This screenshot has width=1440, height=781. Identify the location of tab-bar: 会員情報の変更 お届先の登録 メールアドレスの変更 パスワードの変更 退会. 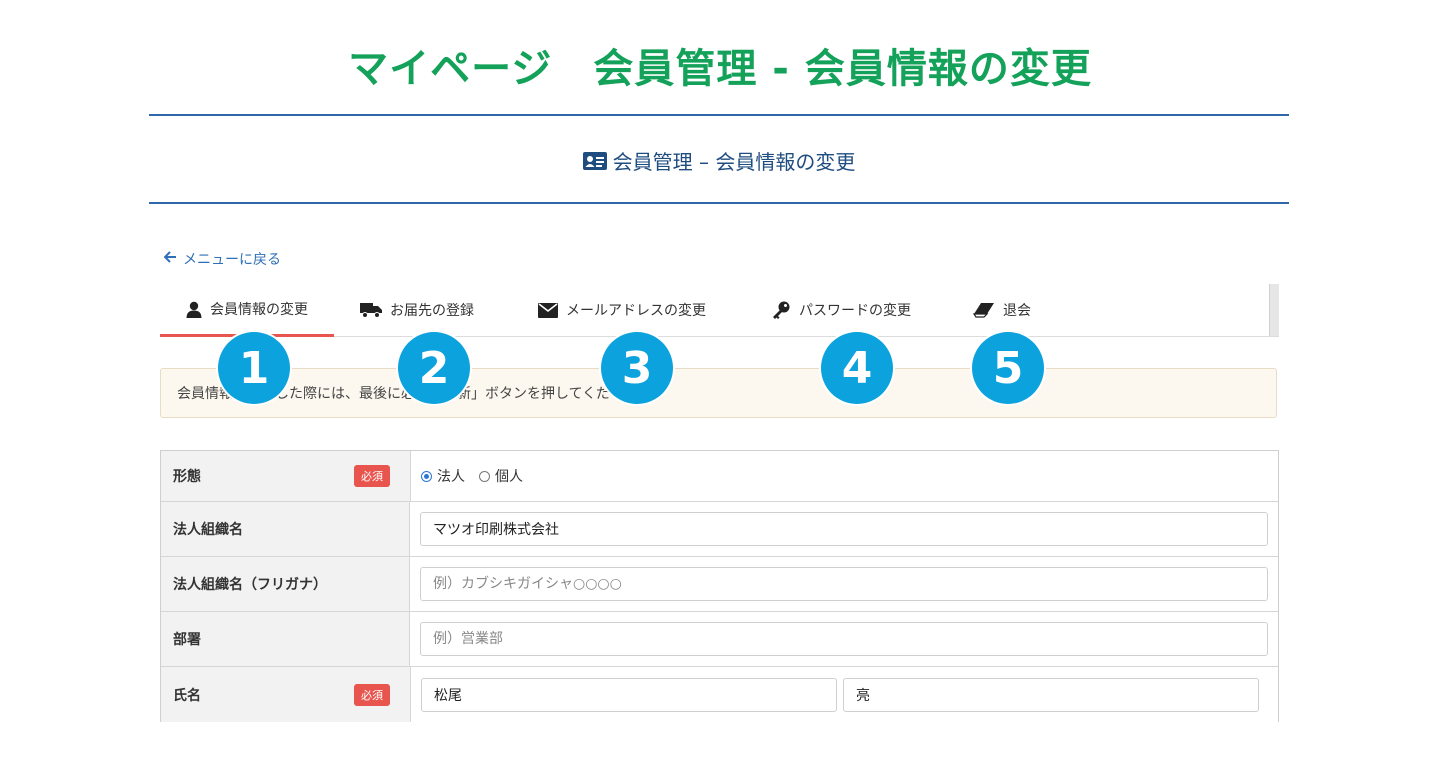
(719, 310).